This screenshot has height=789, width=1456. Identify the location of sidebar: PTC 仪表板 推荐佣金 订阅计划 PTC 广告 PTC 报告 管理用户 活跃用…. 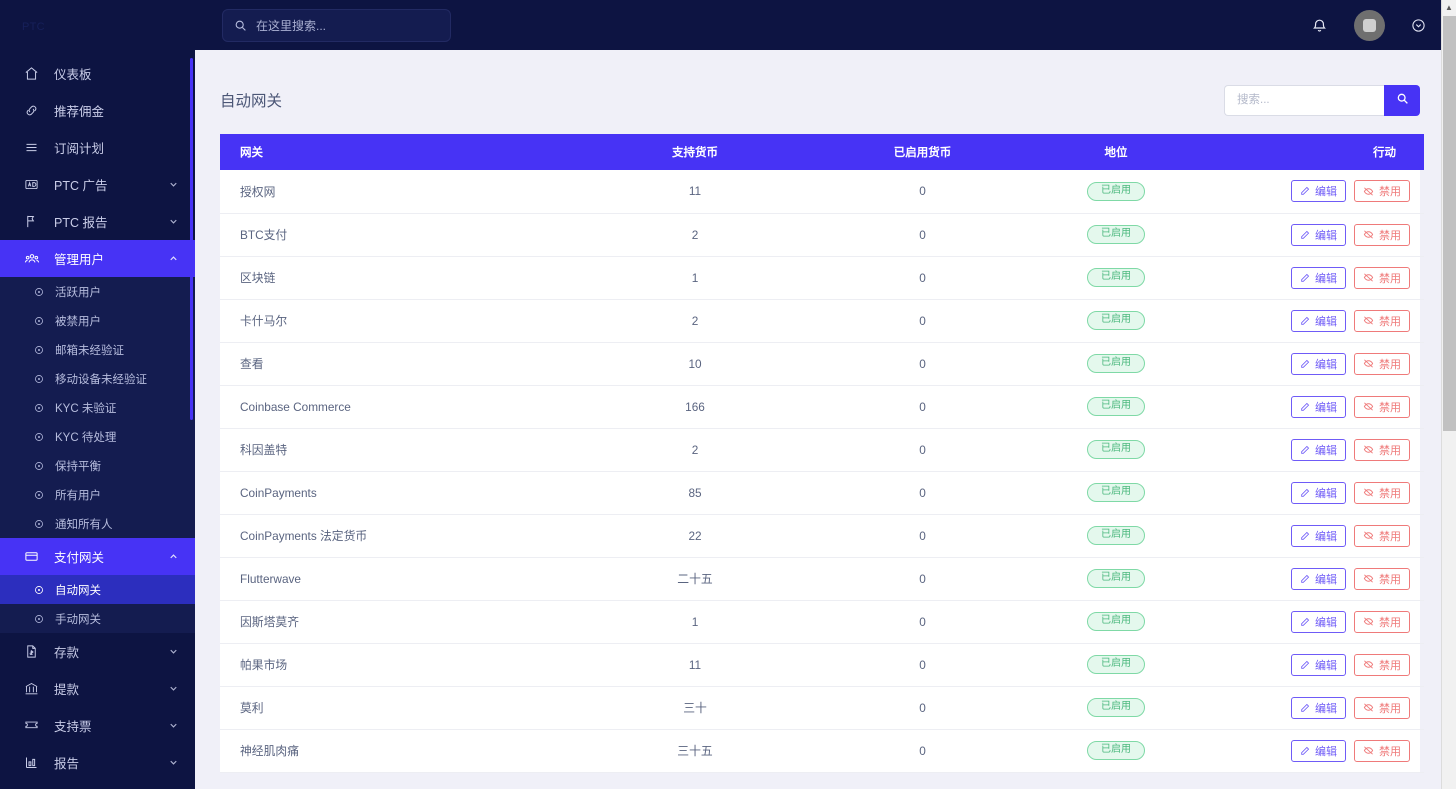
(97, 394).